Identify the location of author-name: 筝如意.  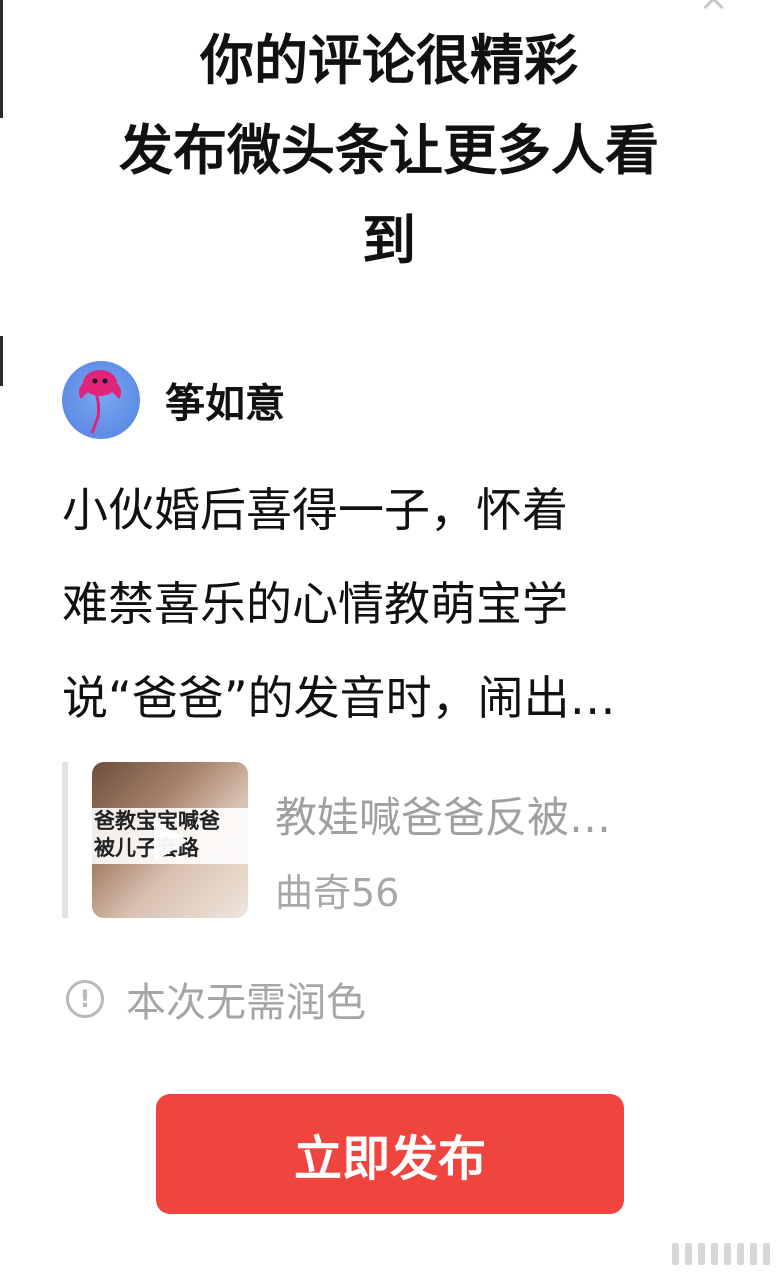
(225, 404).